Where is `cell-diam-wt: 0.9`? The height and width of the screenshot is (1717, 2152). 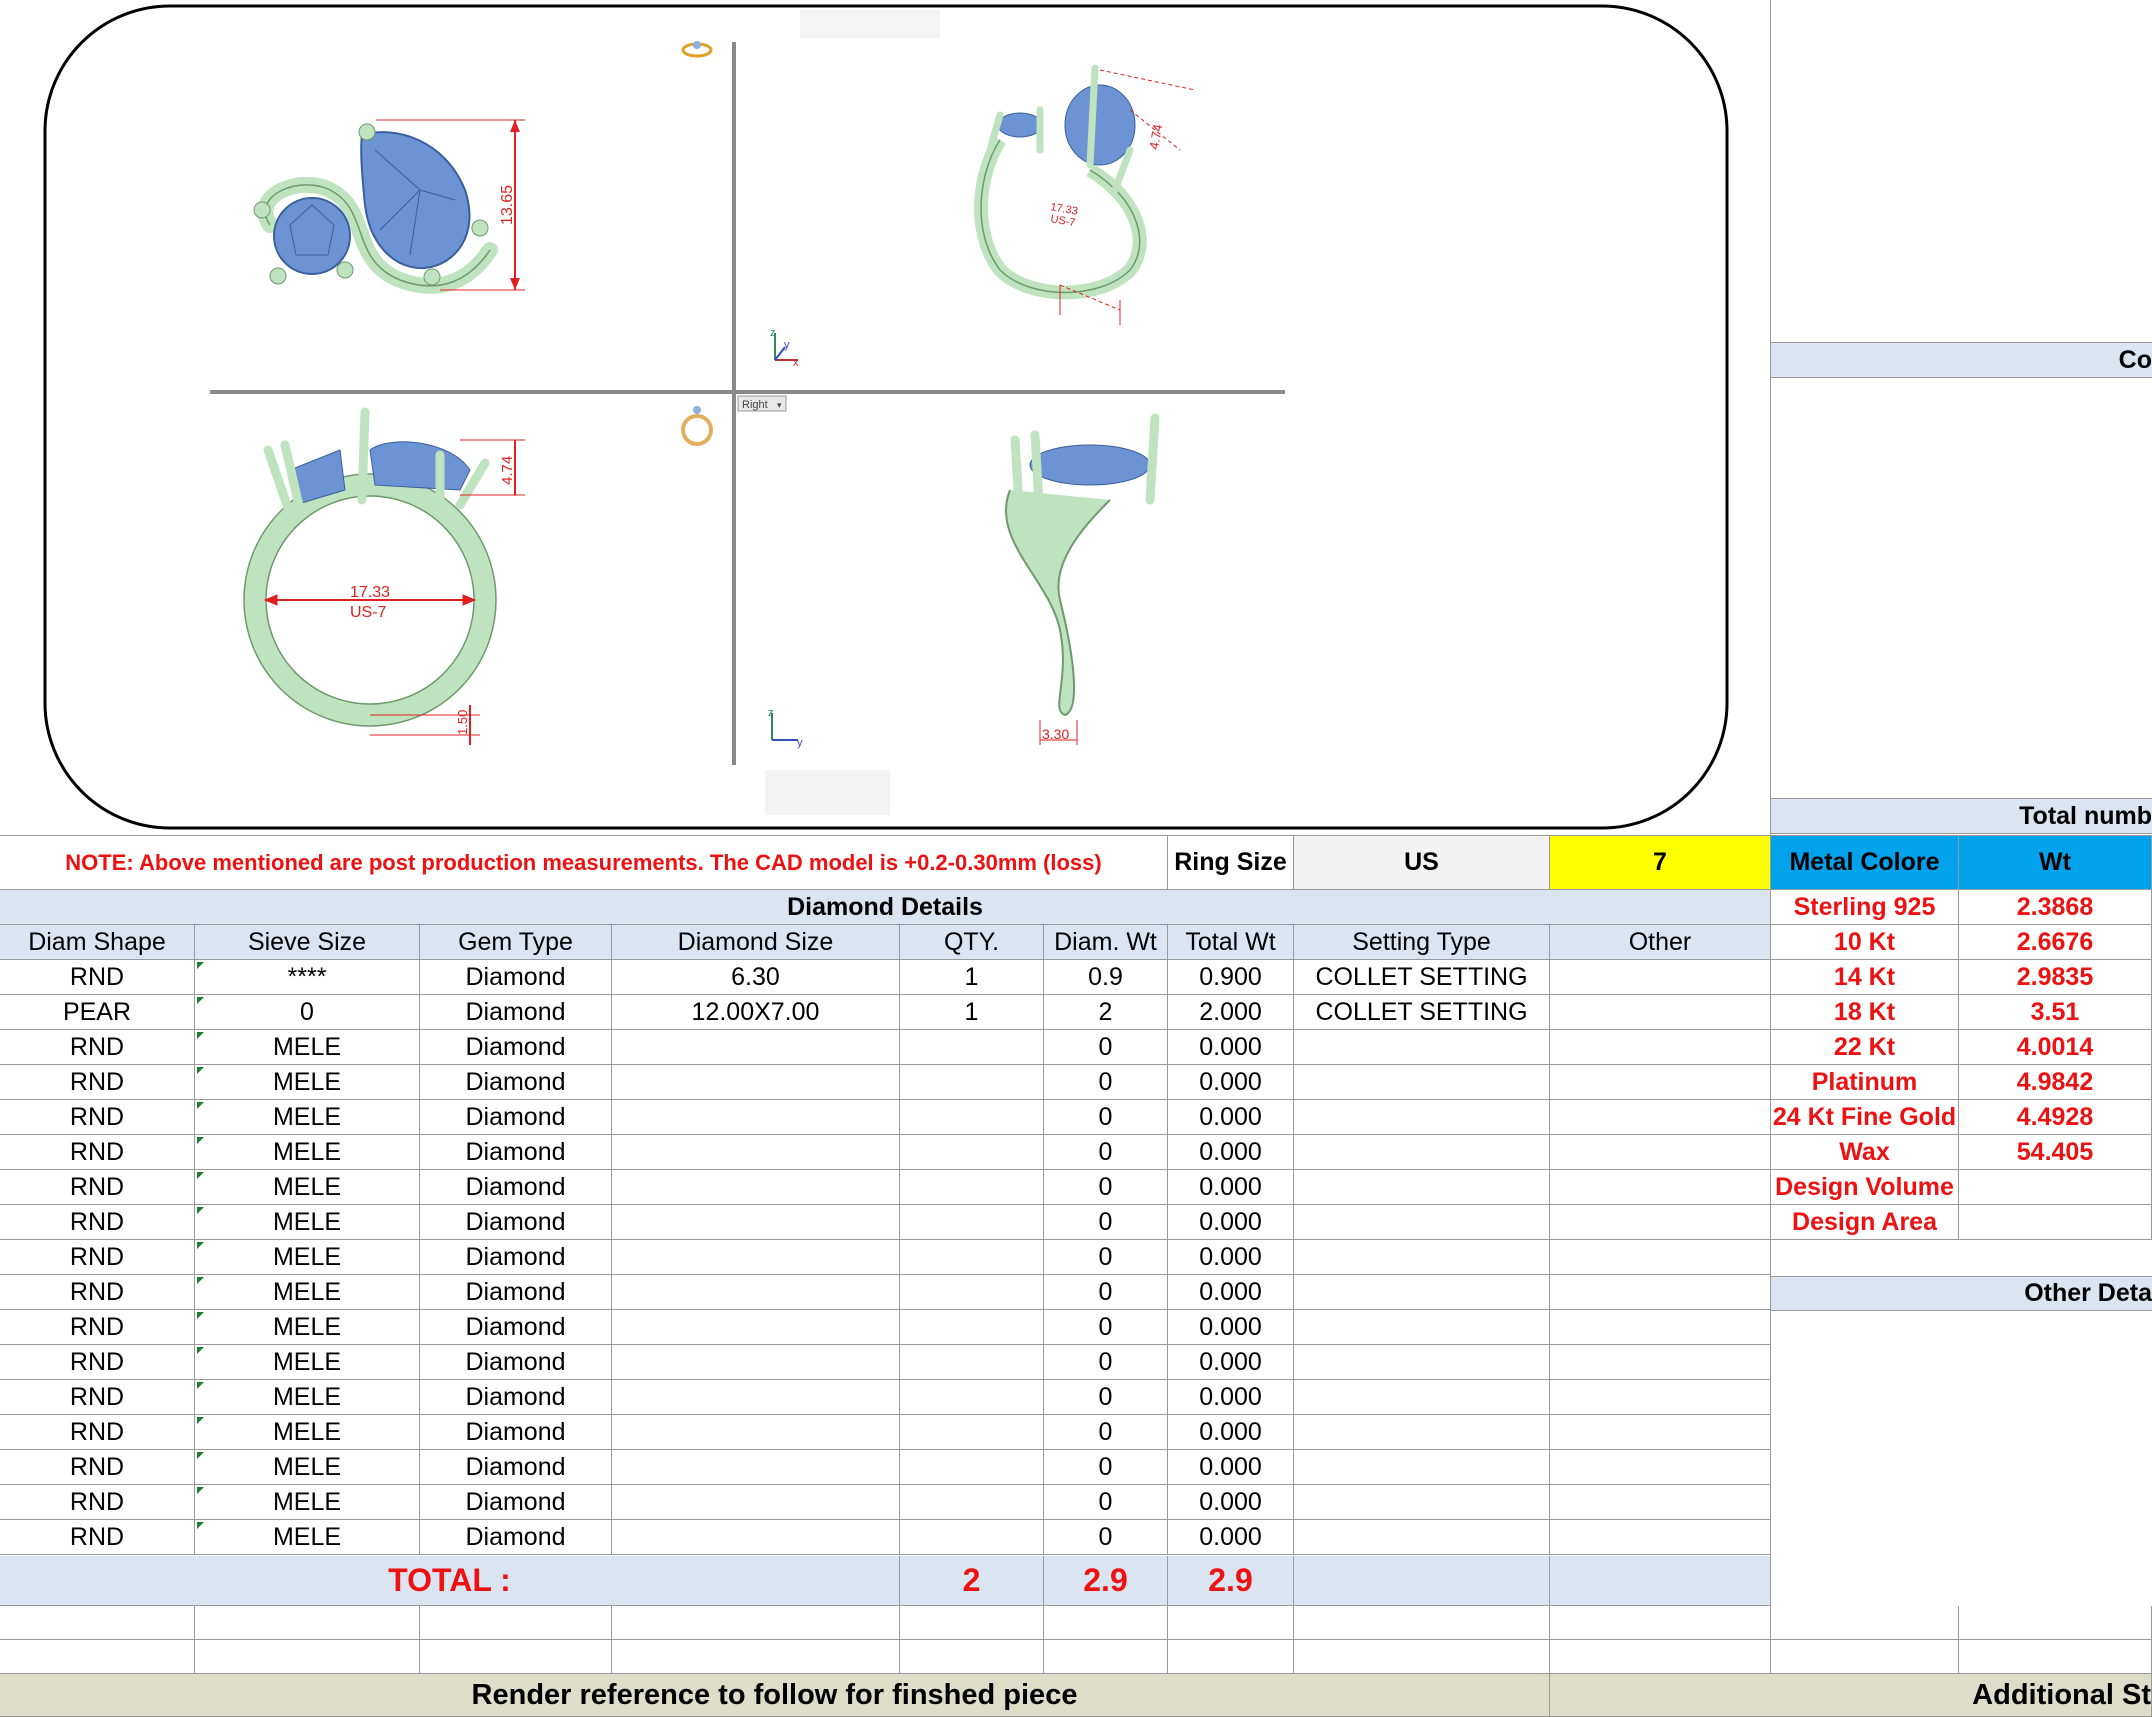 cell-diam-wt: 0.9 is located at coordinates (1106, 977).